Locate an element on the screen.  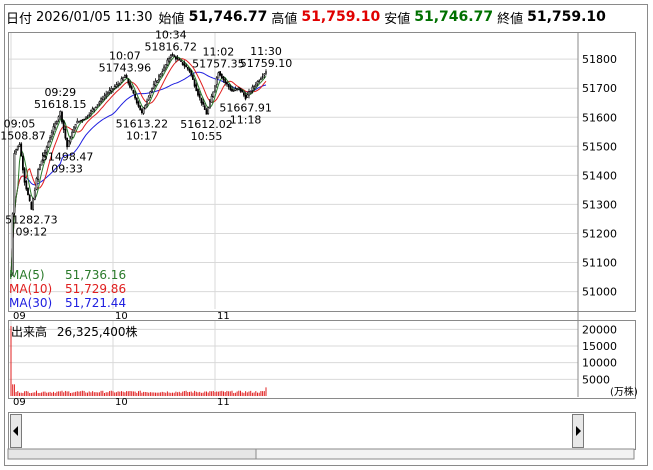
ma30-label: MA(30) is located at coordinates (31, 303).